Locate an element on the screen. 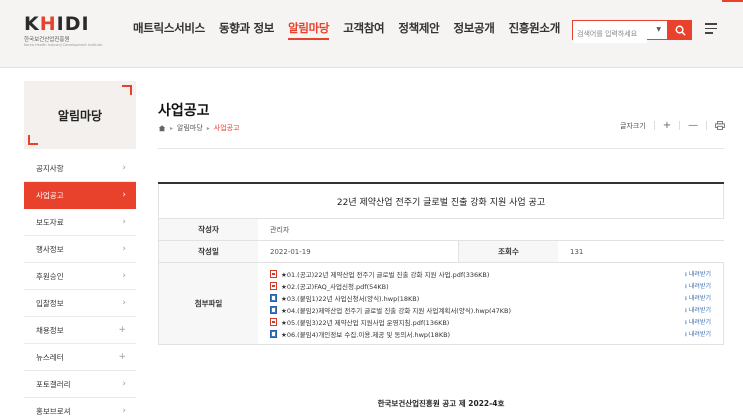 The height and width of the screenshot is (420, 743). font-decrease-button: — is located at coordinates (693, 125).